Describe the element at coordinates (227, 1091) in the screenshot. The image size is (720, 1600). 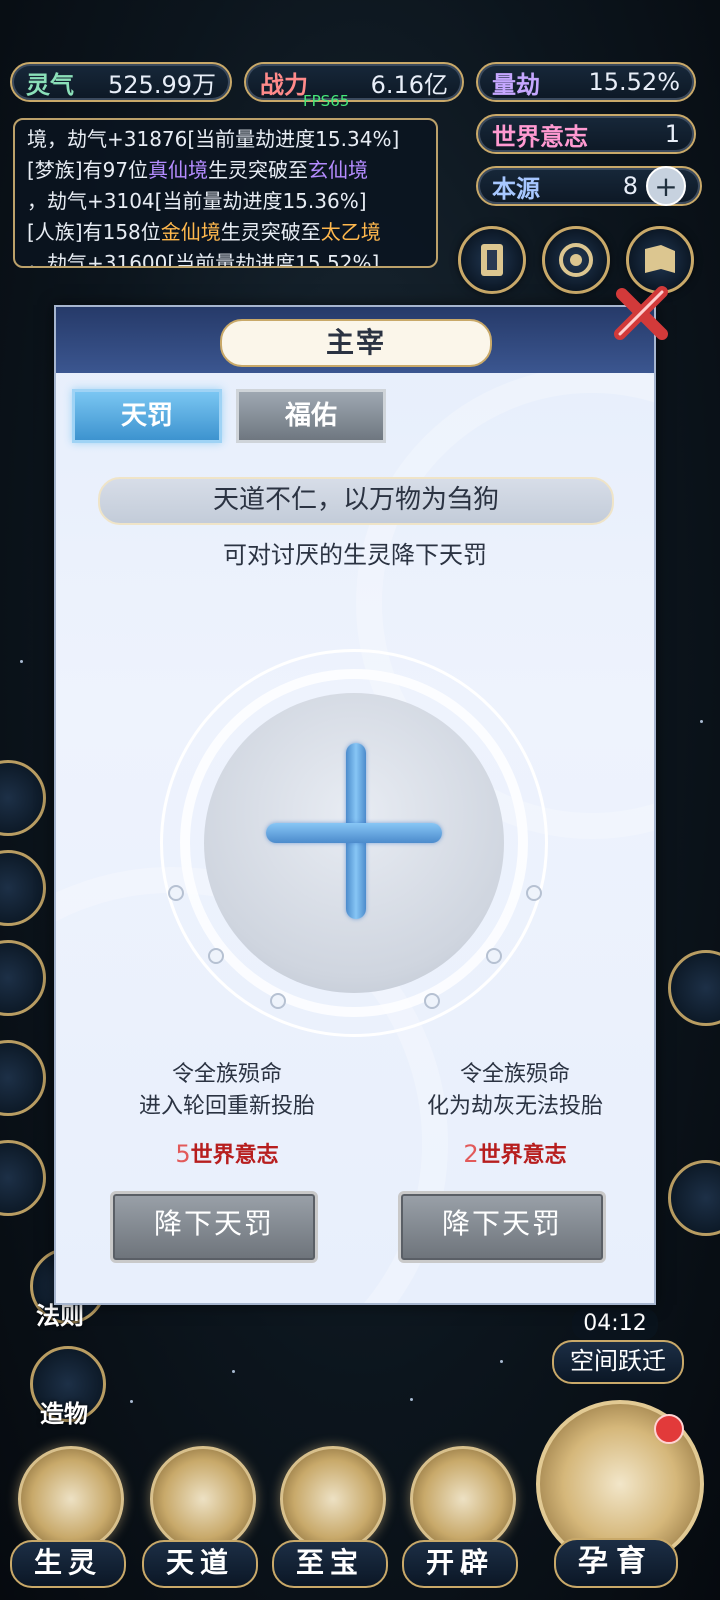
I see `option-reincarnate-text: 令全族殒命 进入轮回重新投胎` at that location.